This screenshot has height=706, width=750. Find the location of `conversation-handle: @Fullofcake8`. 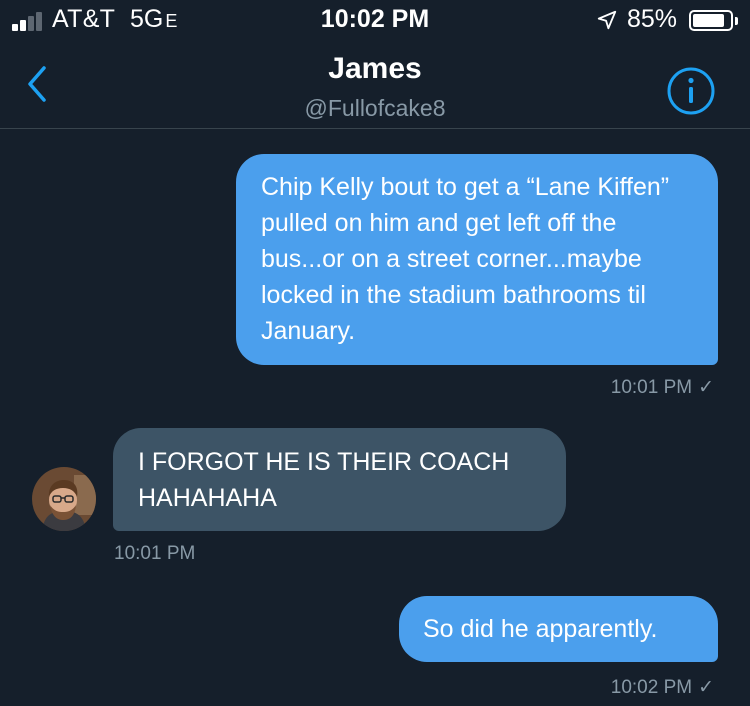

conversation-handle: @Fullofcake8 is located at coordinates (375, 108).